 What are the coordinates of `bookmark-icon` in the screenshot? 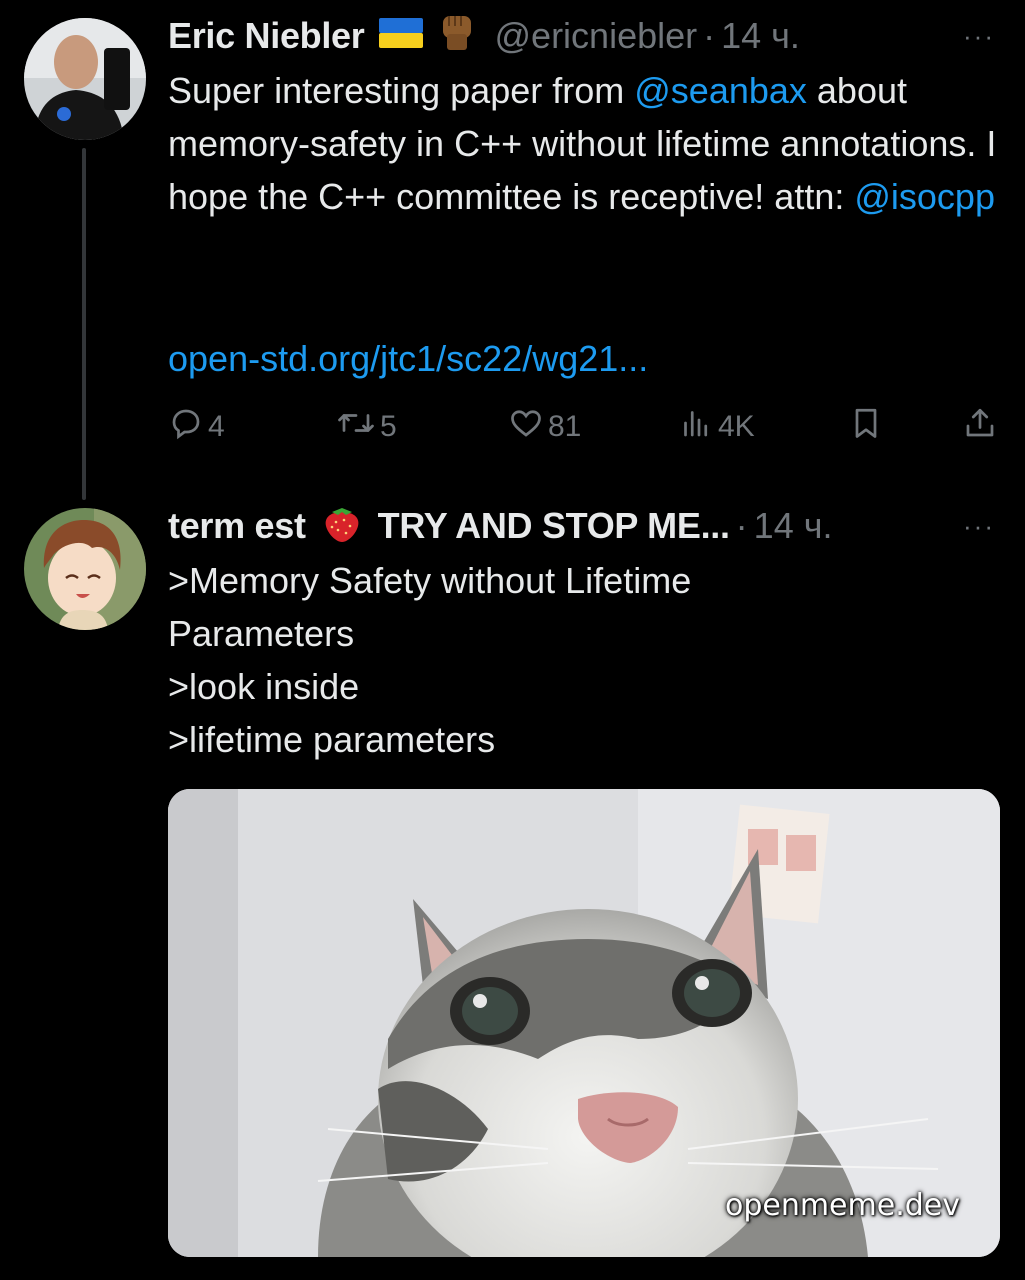 It's located at (868, 427).